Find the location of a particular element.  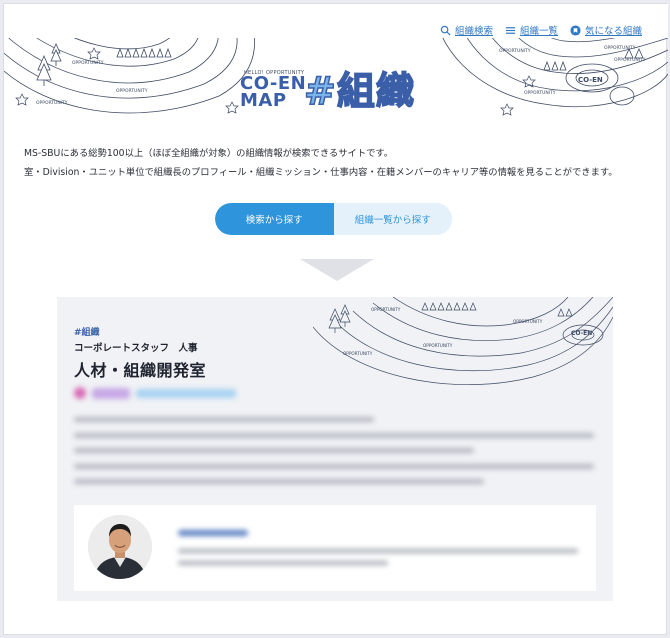

preview-logo: #組織 is located at coordinates (87, 333).